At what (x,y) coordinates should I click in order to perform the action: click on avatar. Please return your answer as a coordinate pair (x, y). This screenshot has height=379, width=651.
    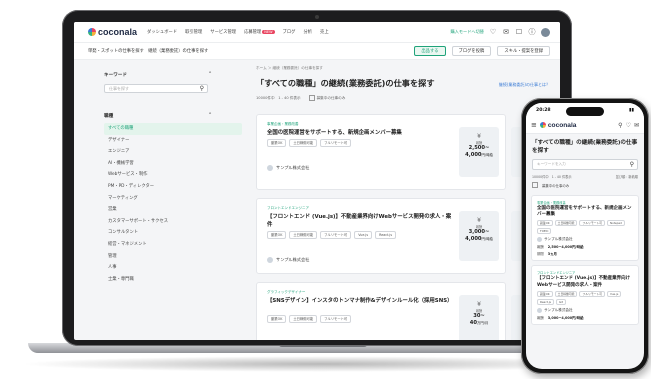
    Looking at the image, I should click on (545, 32).